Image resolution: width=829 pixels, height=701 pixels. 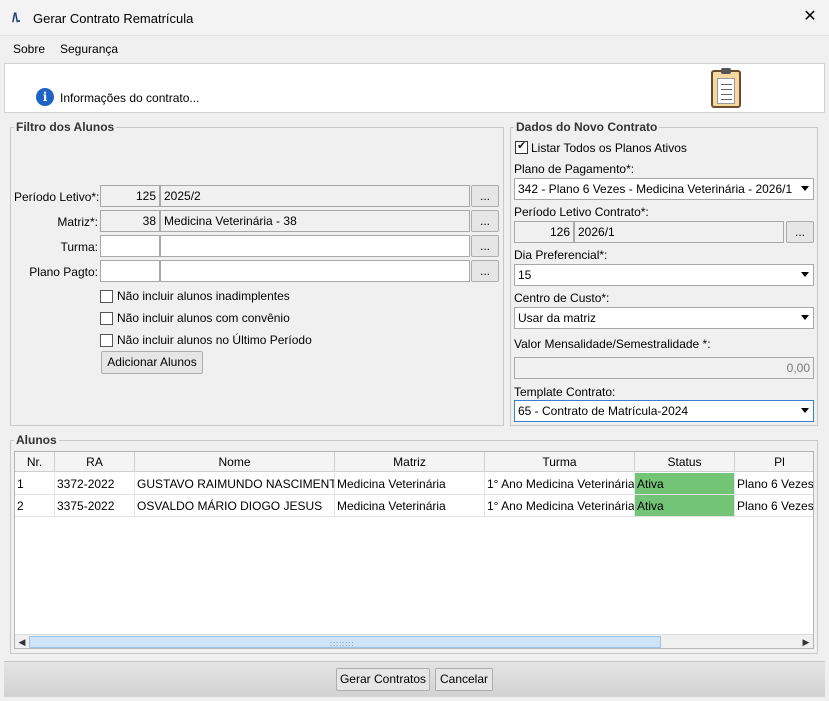 What do you see at coordinates (560, 462) in the screenshot?
I see `column-header: Turma` at bounding box center [560, 462].